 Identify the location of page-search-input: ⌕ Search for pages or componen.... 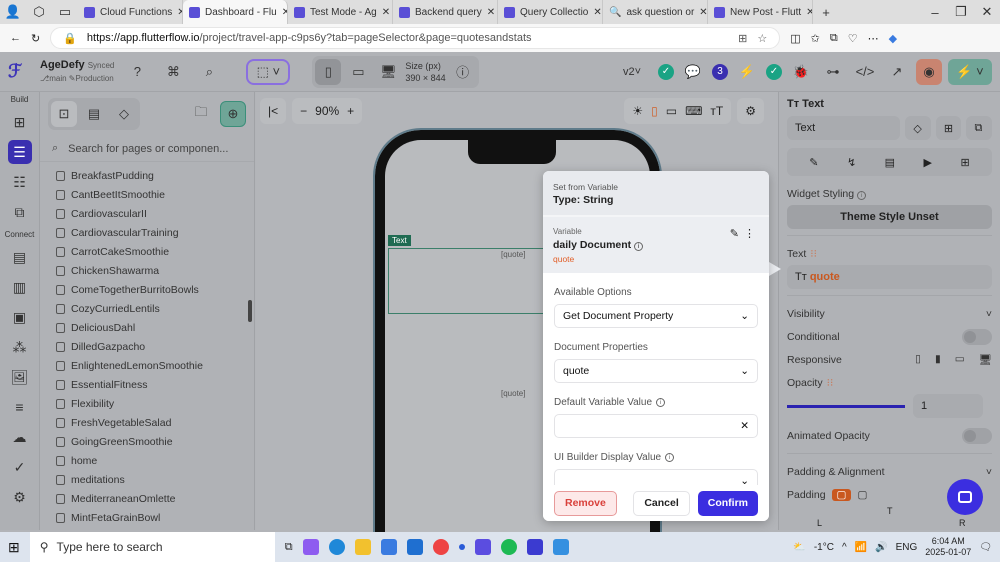
(147, 149).